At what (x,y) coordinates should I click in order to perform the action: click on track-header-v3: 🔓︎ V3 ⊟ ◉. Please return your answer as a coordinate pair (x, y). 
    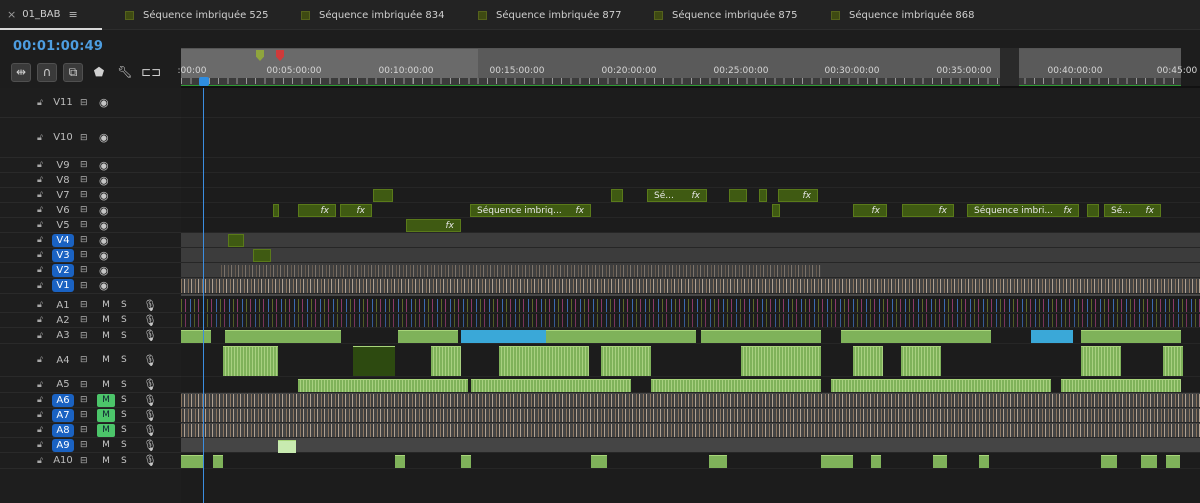
    Looking at the image, I should click on (90, 255).